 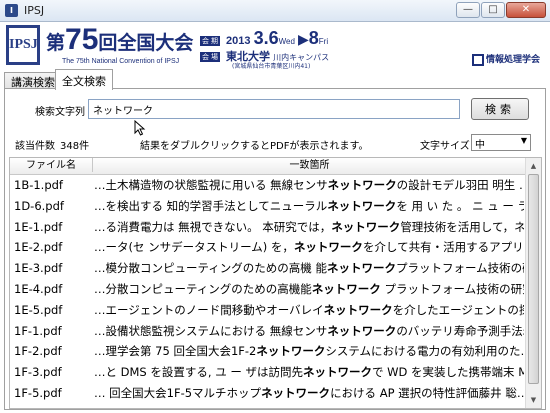 I want to click on society-label: 情報処理学会, so click(x=512, y=59).